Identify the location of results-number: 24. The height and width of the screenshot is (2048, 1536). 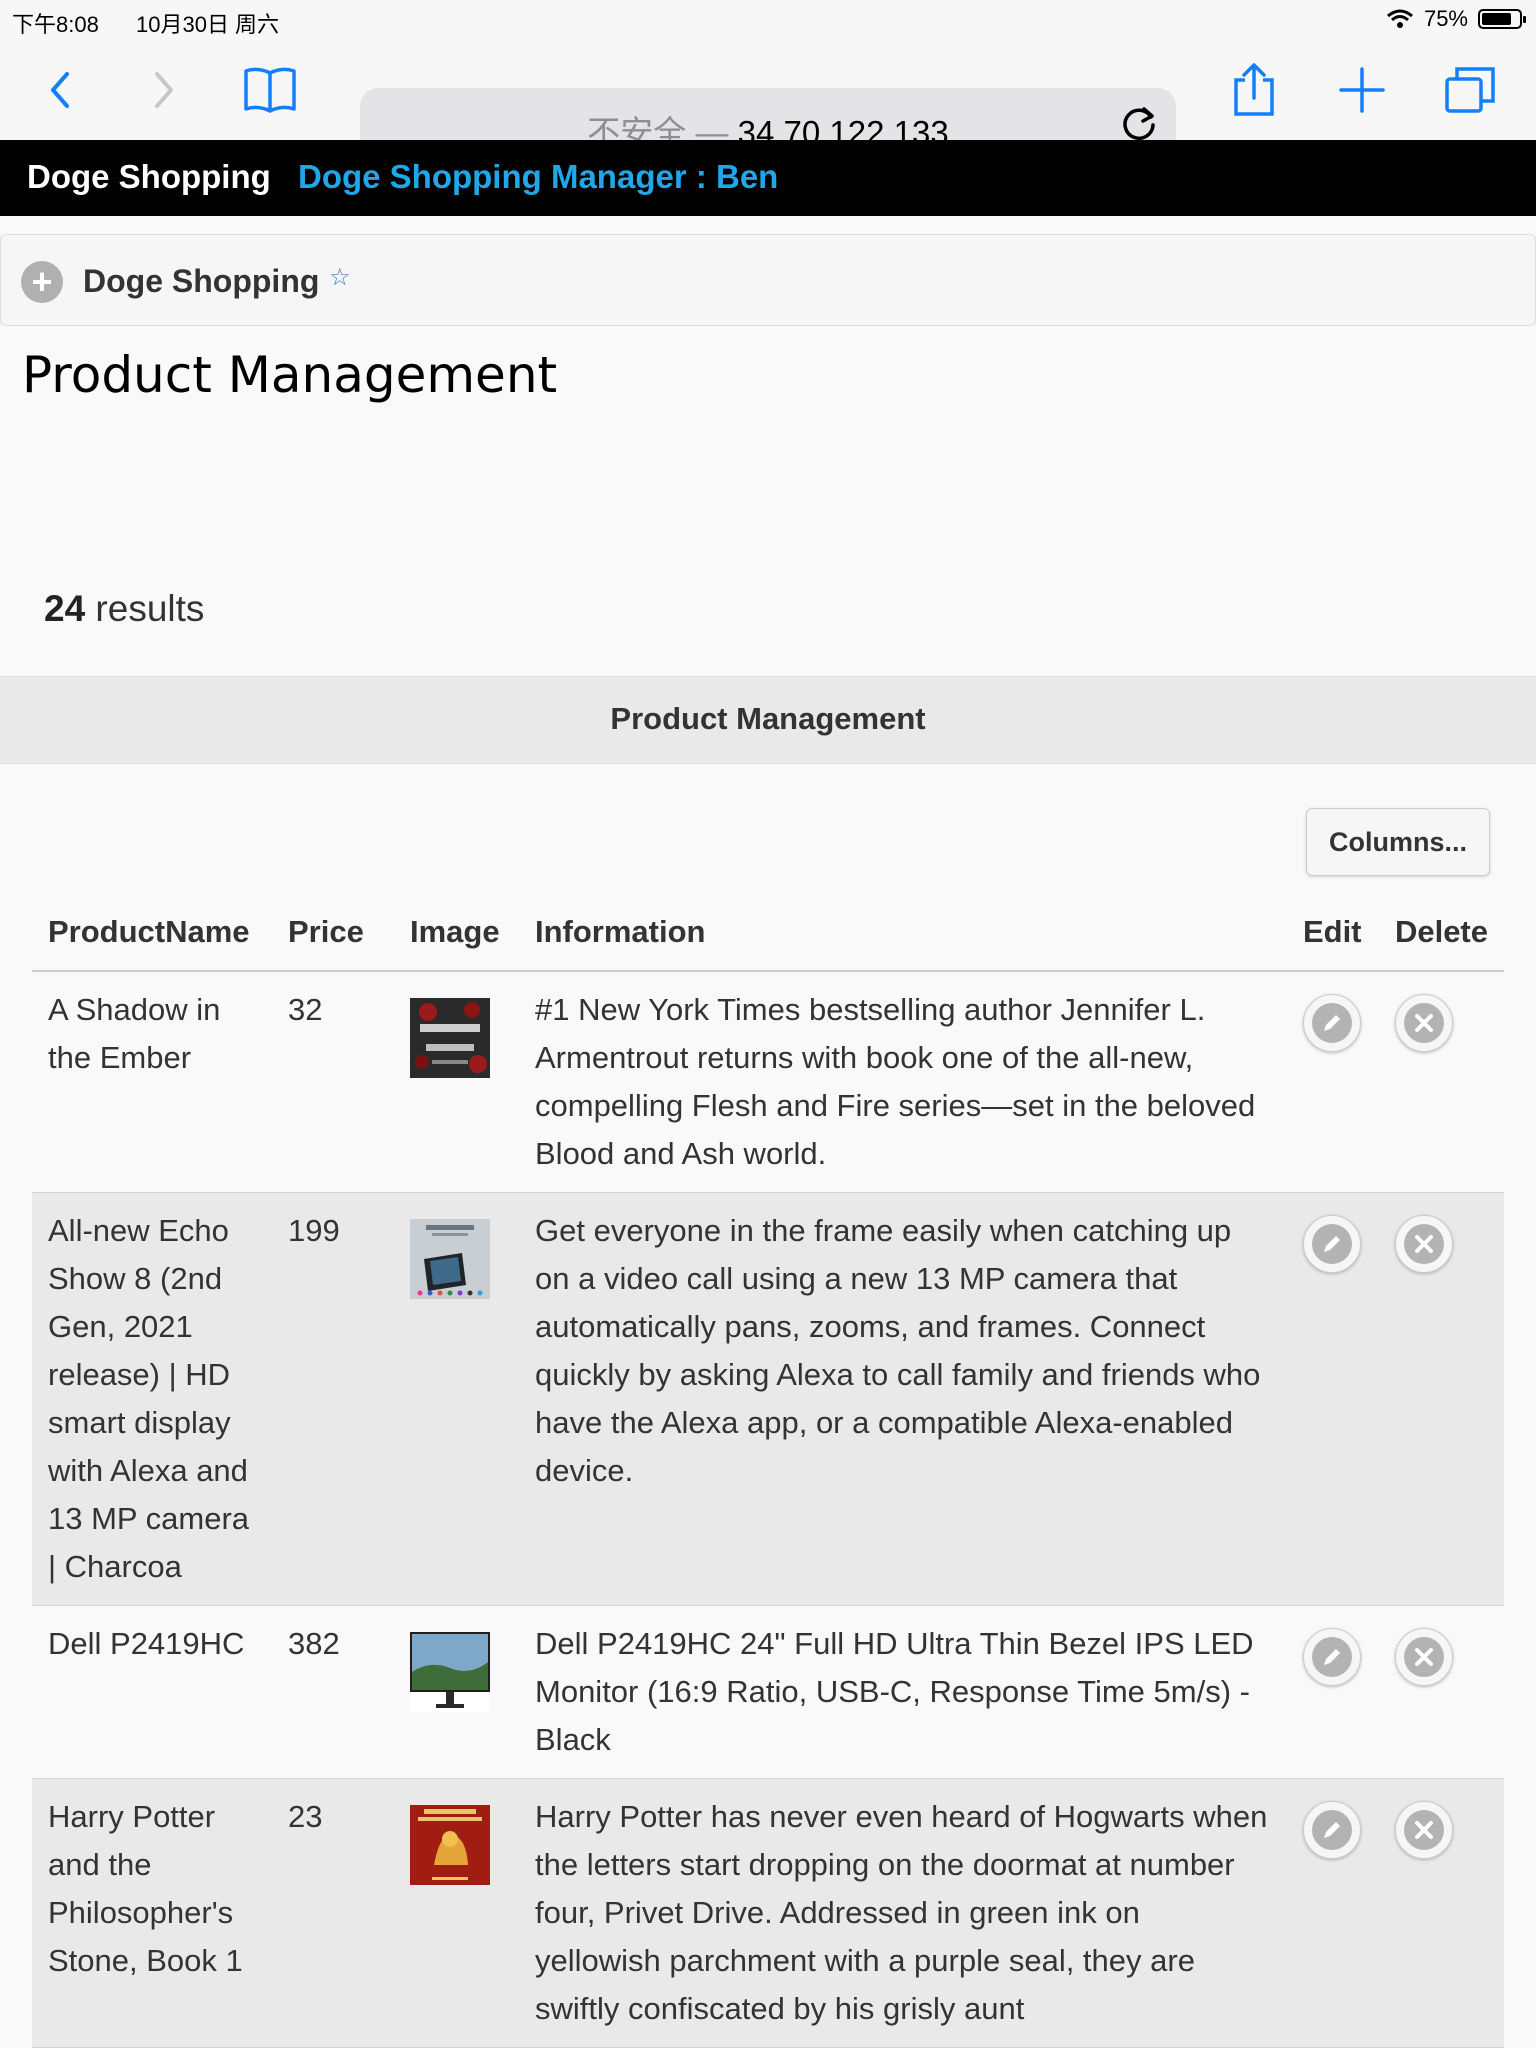
(65, 608).